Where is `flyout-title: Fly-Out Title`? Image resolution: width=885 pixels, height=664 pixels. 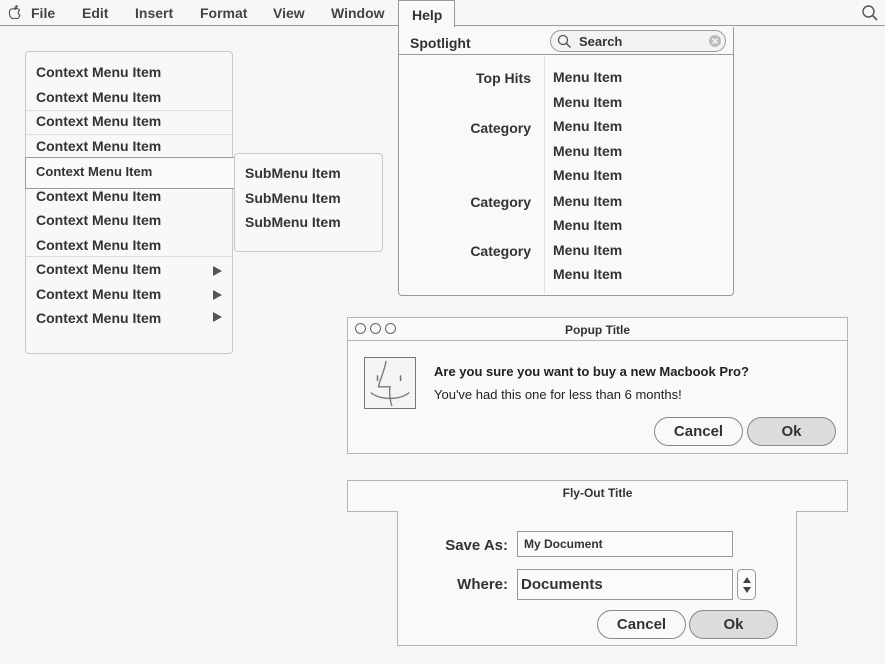
flyout-title: Fly-Out Title is located at coordinates (597, 493).